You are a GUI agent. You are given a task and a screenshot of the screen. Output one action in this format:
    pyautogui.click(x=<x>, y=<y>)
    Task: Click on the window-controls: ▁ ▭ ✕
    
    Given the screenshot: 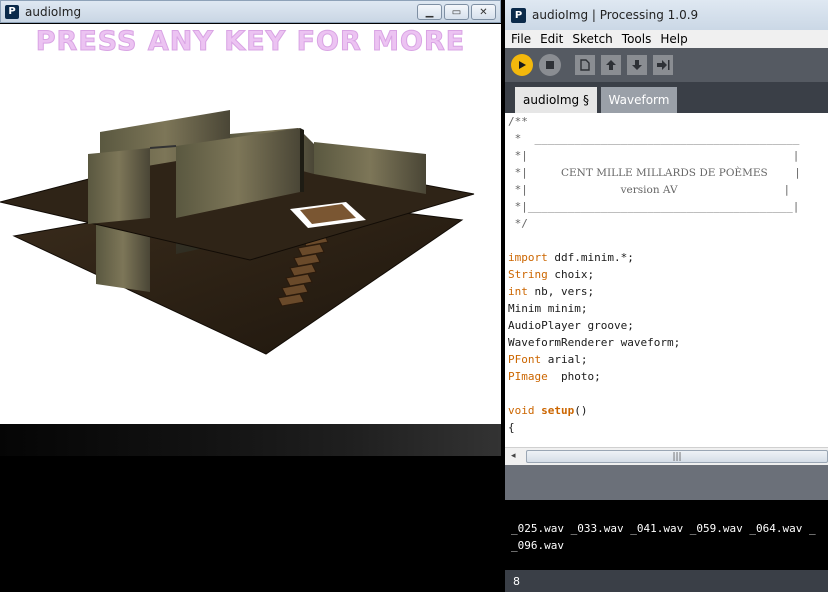 What is the action you would take?
    pyautogui.click(x=456, y=12)
    